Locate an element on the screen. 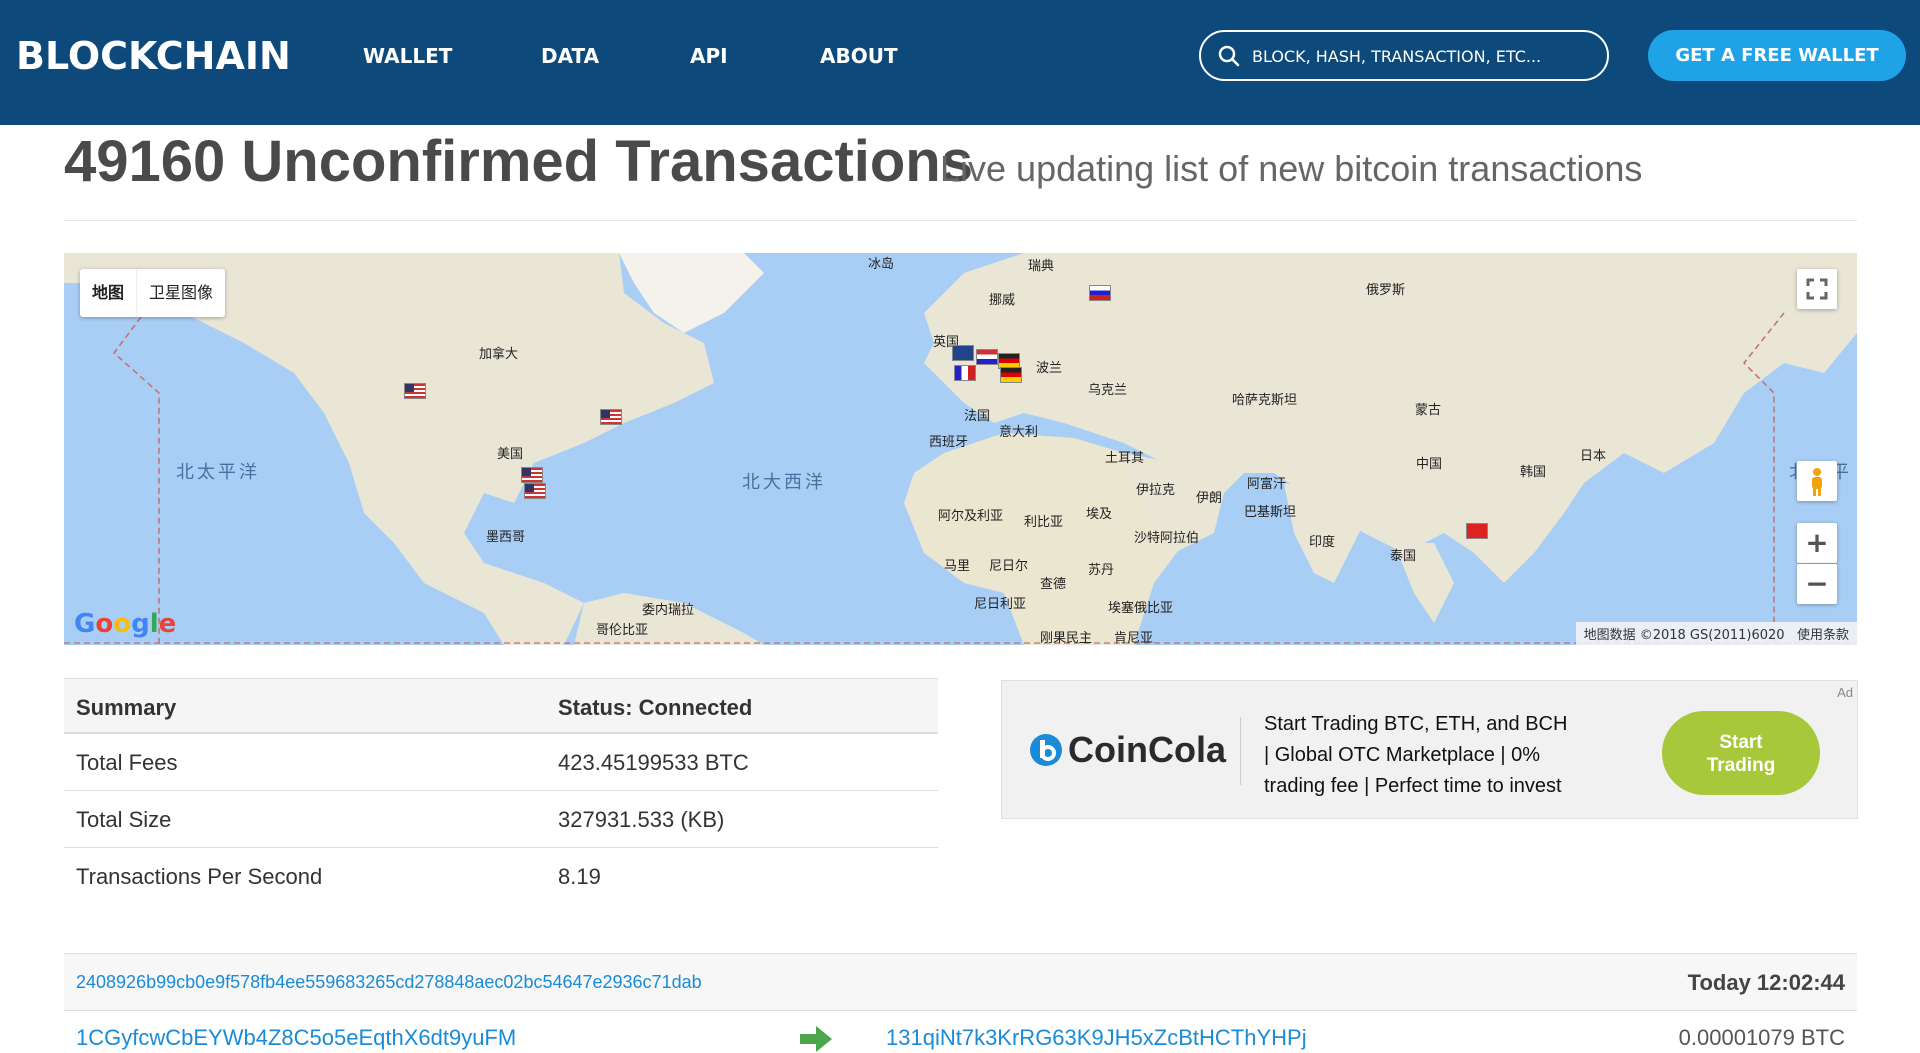 The height and width of the screenshot is (1053, 1920). map-label: 刚果民主 is located at coordinates (1066, 638).